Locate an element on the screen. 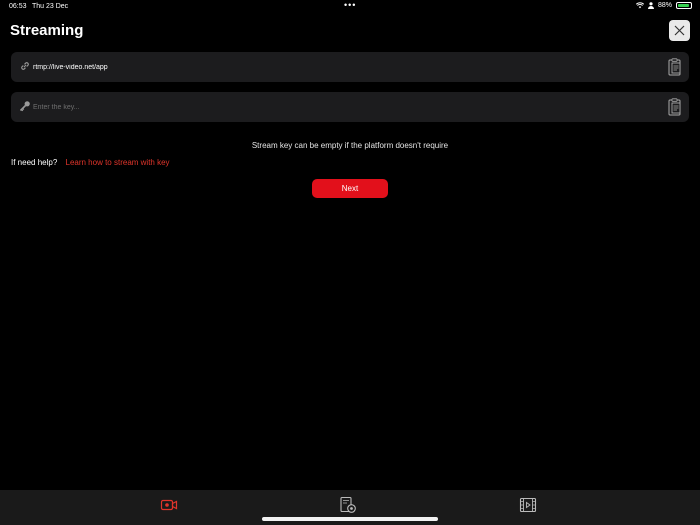  wifi-icon is located at coordinates (639, 5).